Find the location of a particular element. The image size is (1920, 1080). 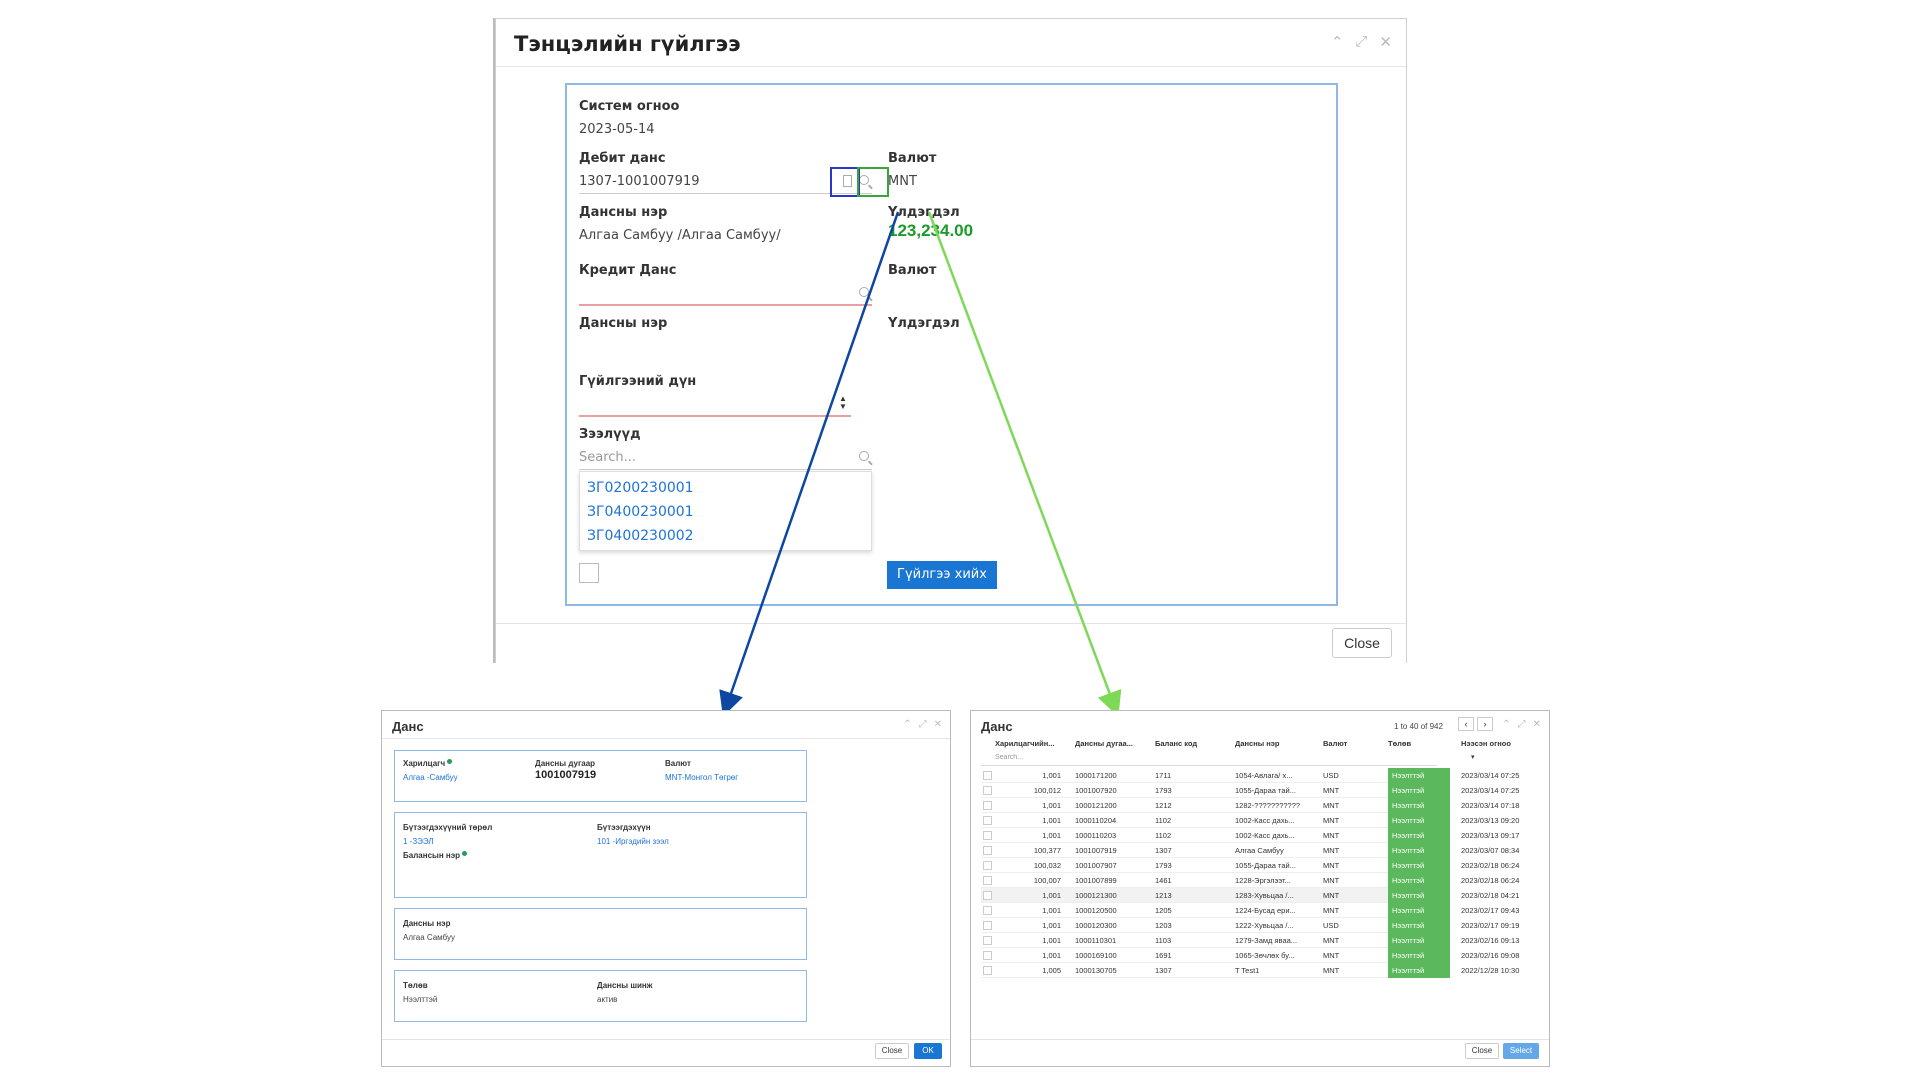

table-cell: 1691 is located at coordinates (1163, 955).